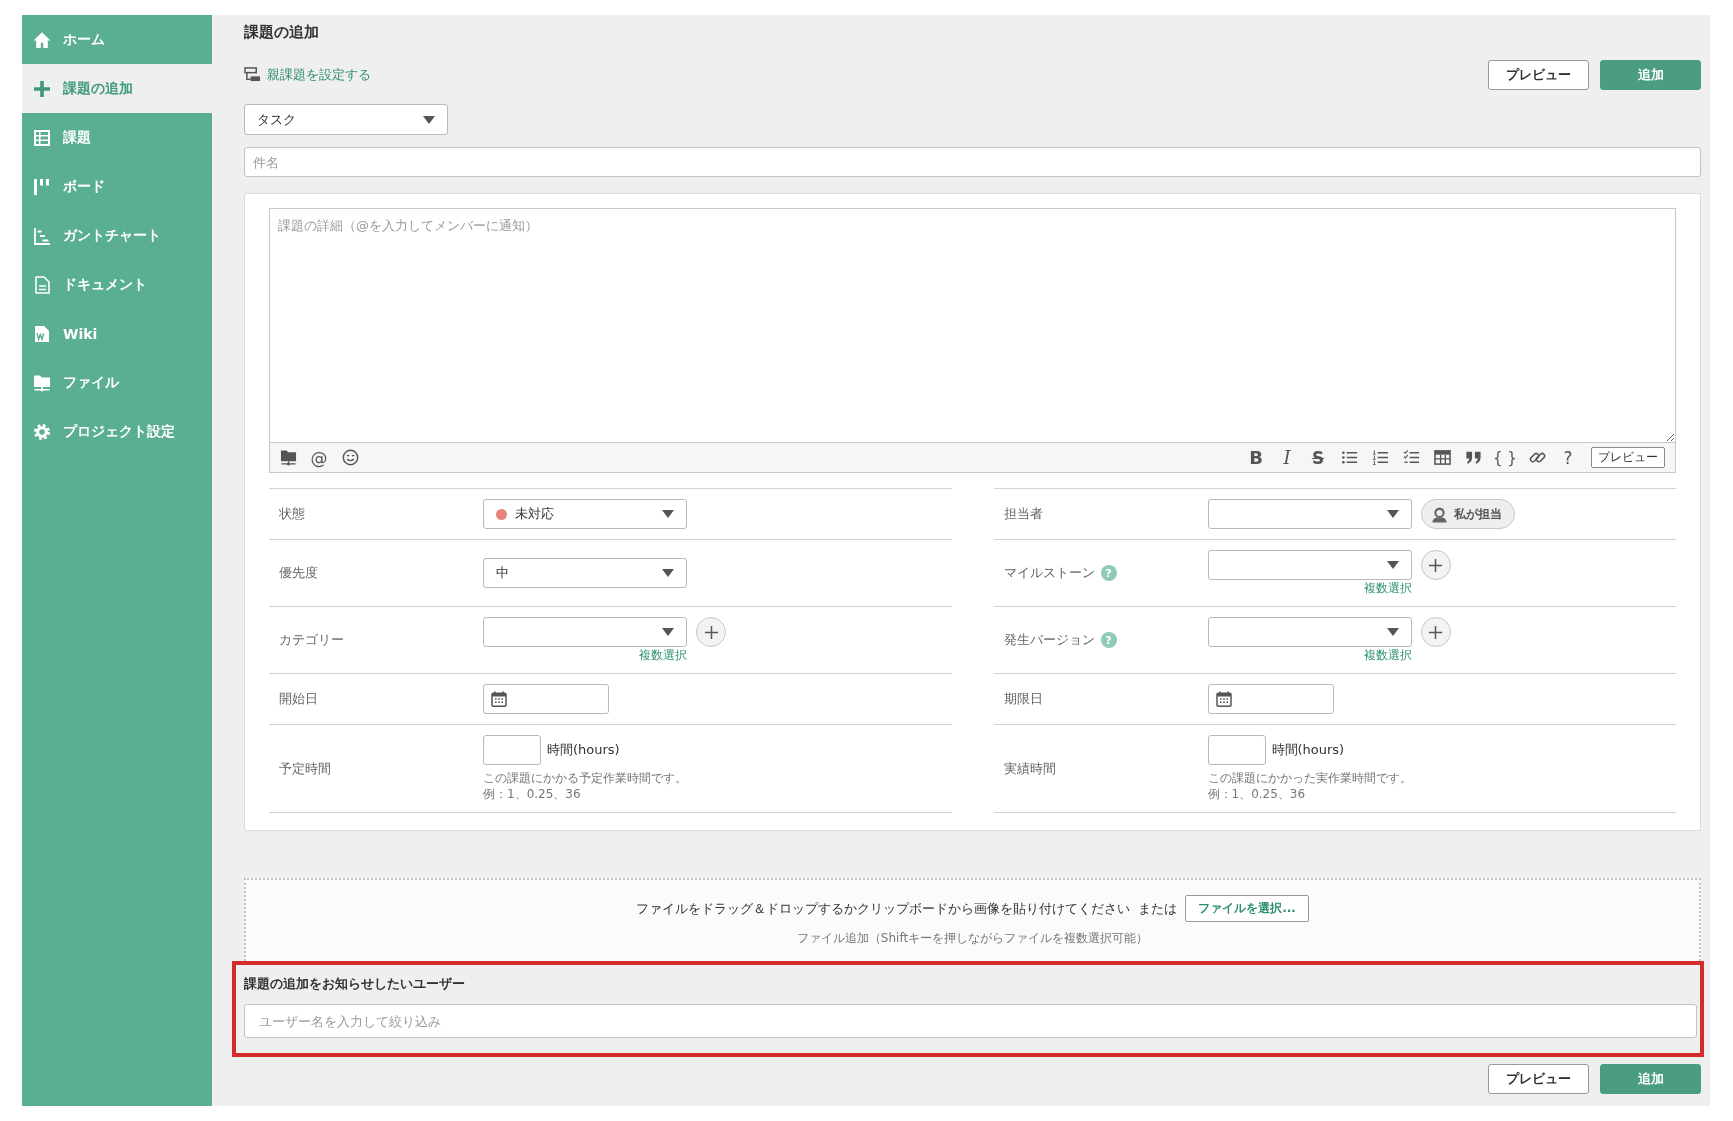 This screenshot has height=1121, width=1733. Describe the element at coordinates (117, 186) in the screenshot. I see `nav-item: ボード` at that location.